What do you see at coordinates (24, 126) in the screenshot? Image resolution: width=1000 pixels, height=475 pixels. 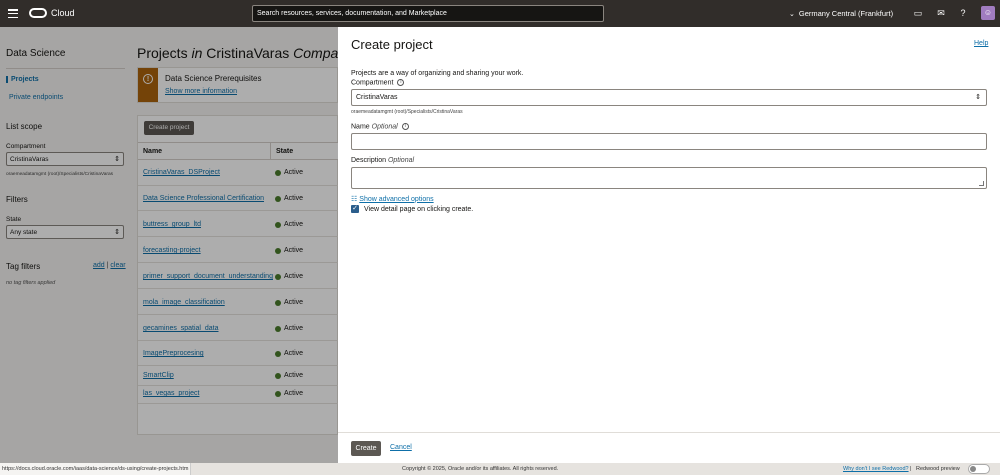 I see `list-scope-title: List scope` at bounding box center [24, 126].